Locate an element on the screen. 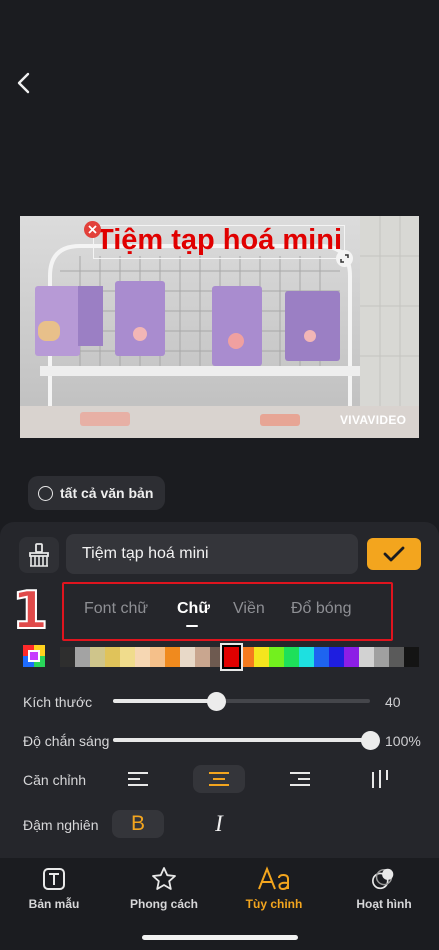 The height and width of the screenshot is (950, 439). size-slider-fill is located at coordinates (164, 701).